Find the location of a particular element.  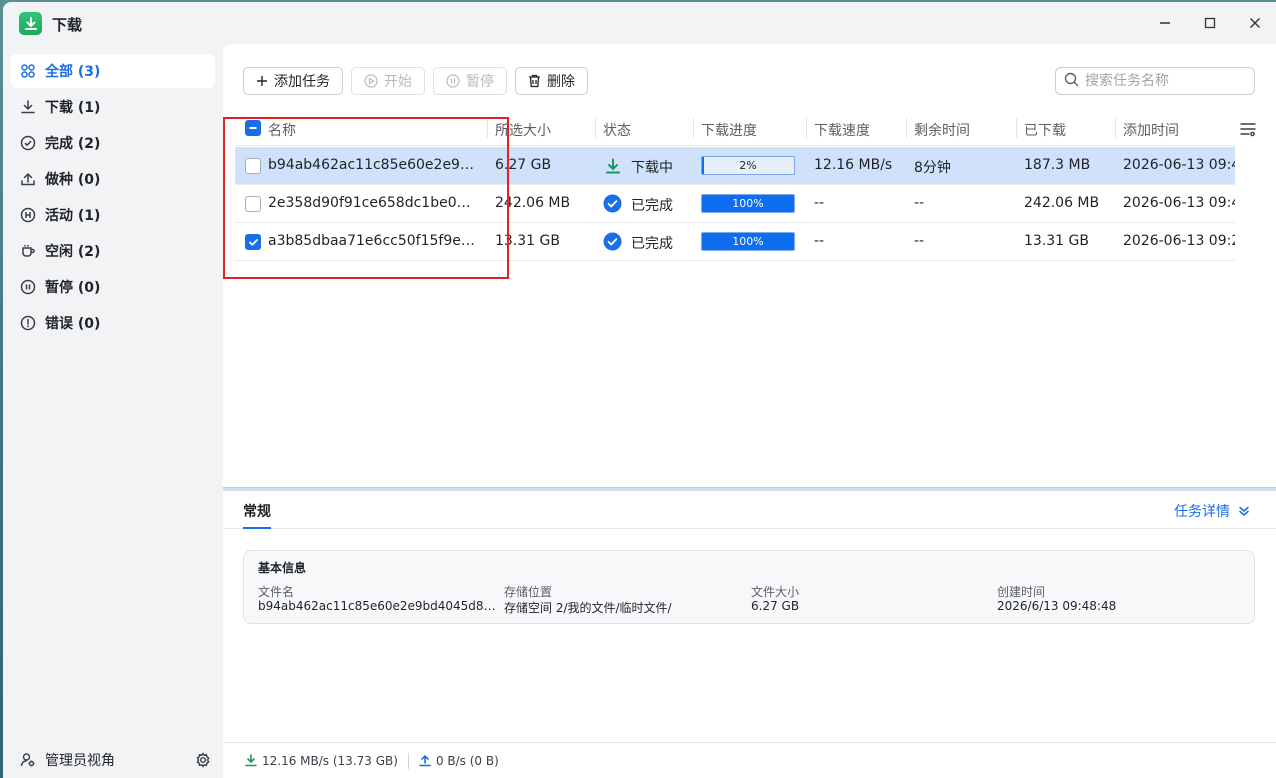

select-all-checkbox is located at coordinates (253, 128).